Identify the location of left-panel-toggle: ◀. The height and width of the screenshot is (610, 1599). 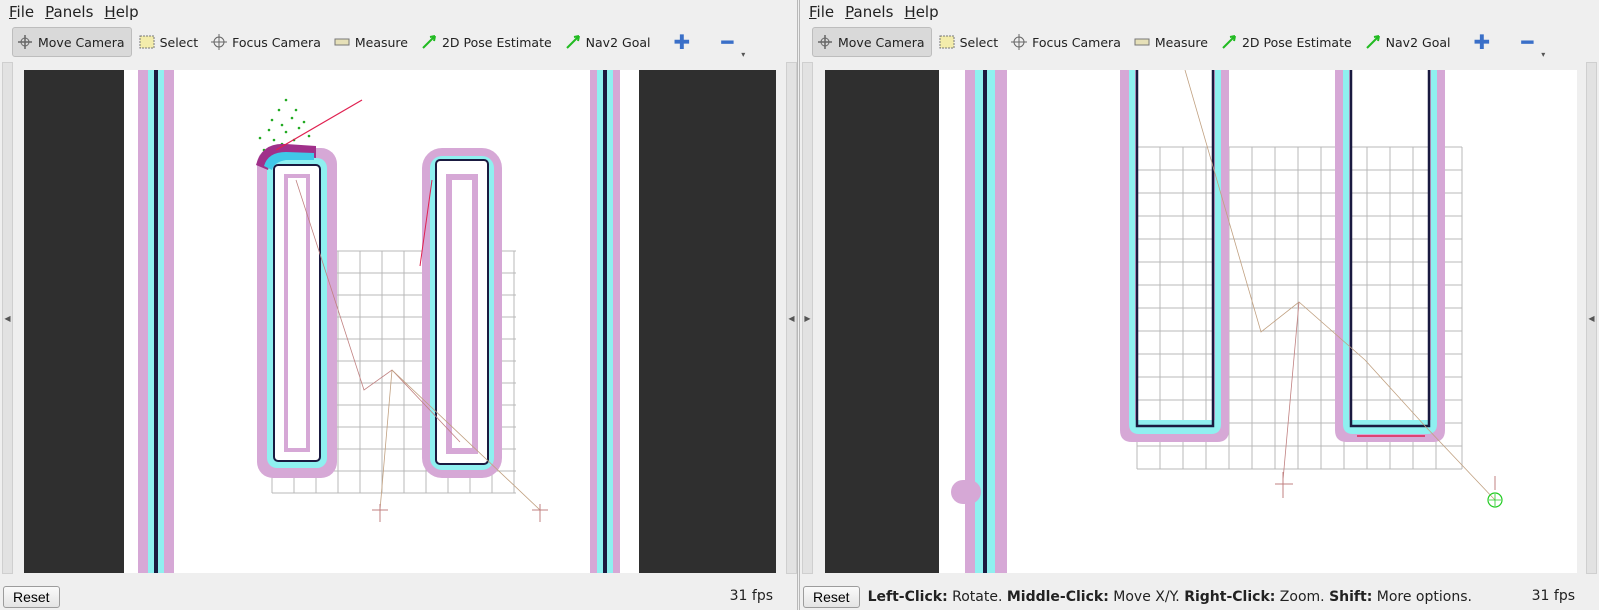
(7, 318).